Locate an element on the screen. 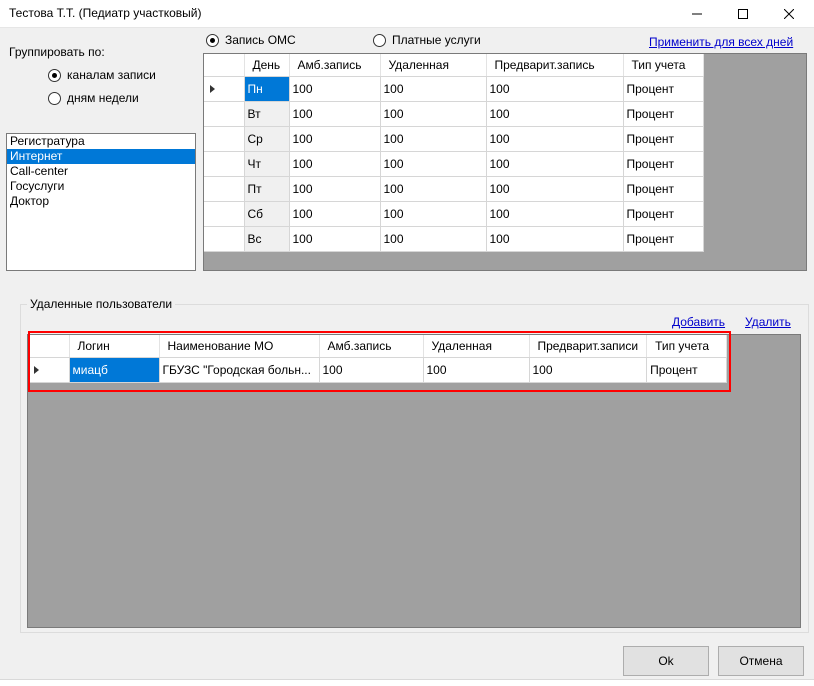 The height and width of the screenshot is (686, 814). column-header: Тип учета is located at coordinates (663, 65).